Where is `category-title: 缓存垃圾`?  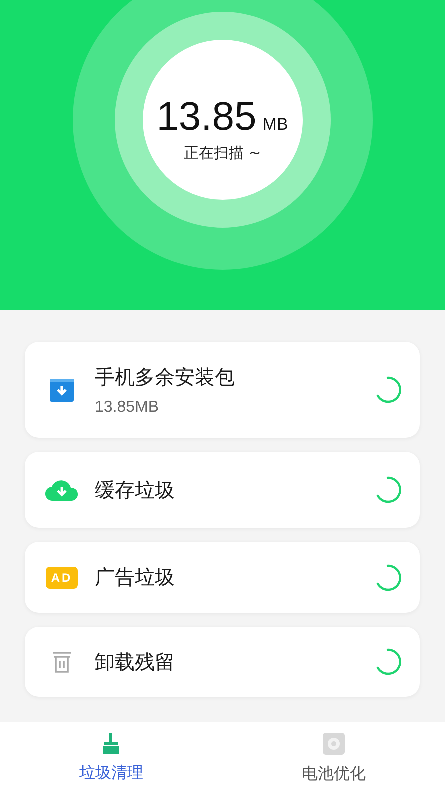 category-title: 缓存垃圾 is located at coordinates (135, 490).